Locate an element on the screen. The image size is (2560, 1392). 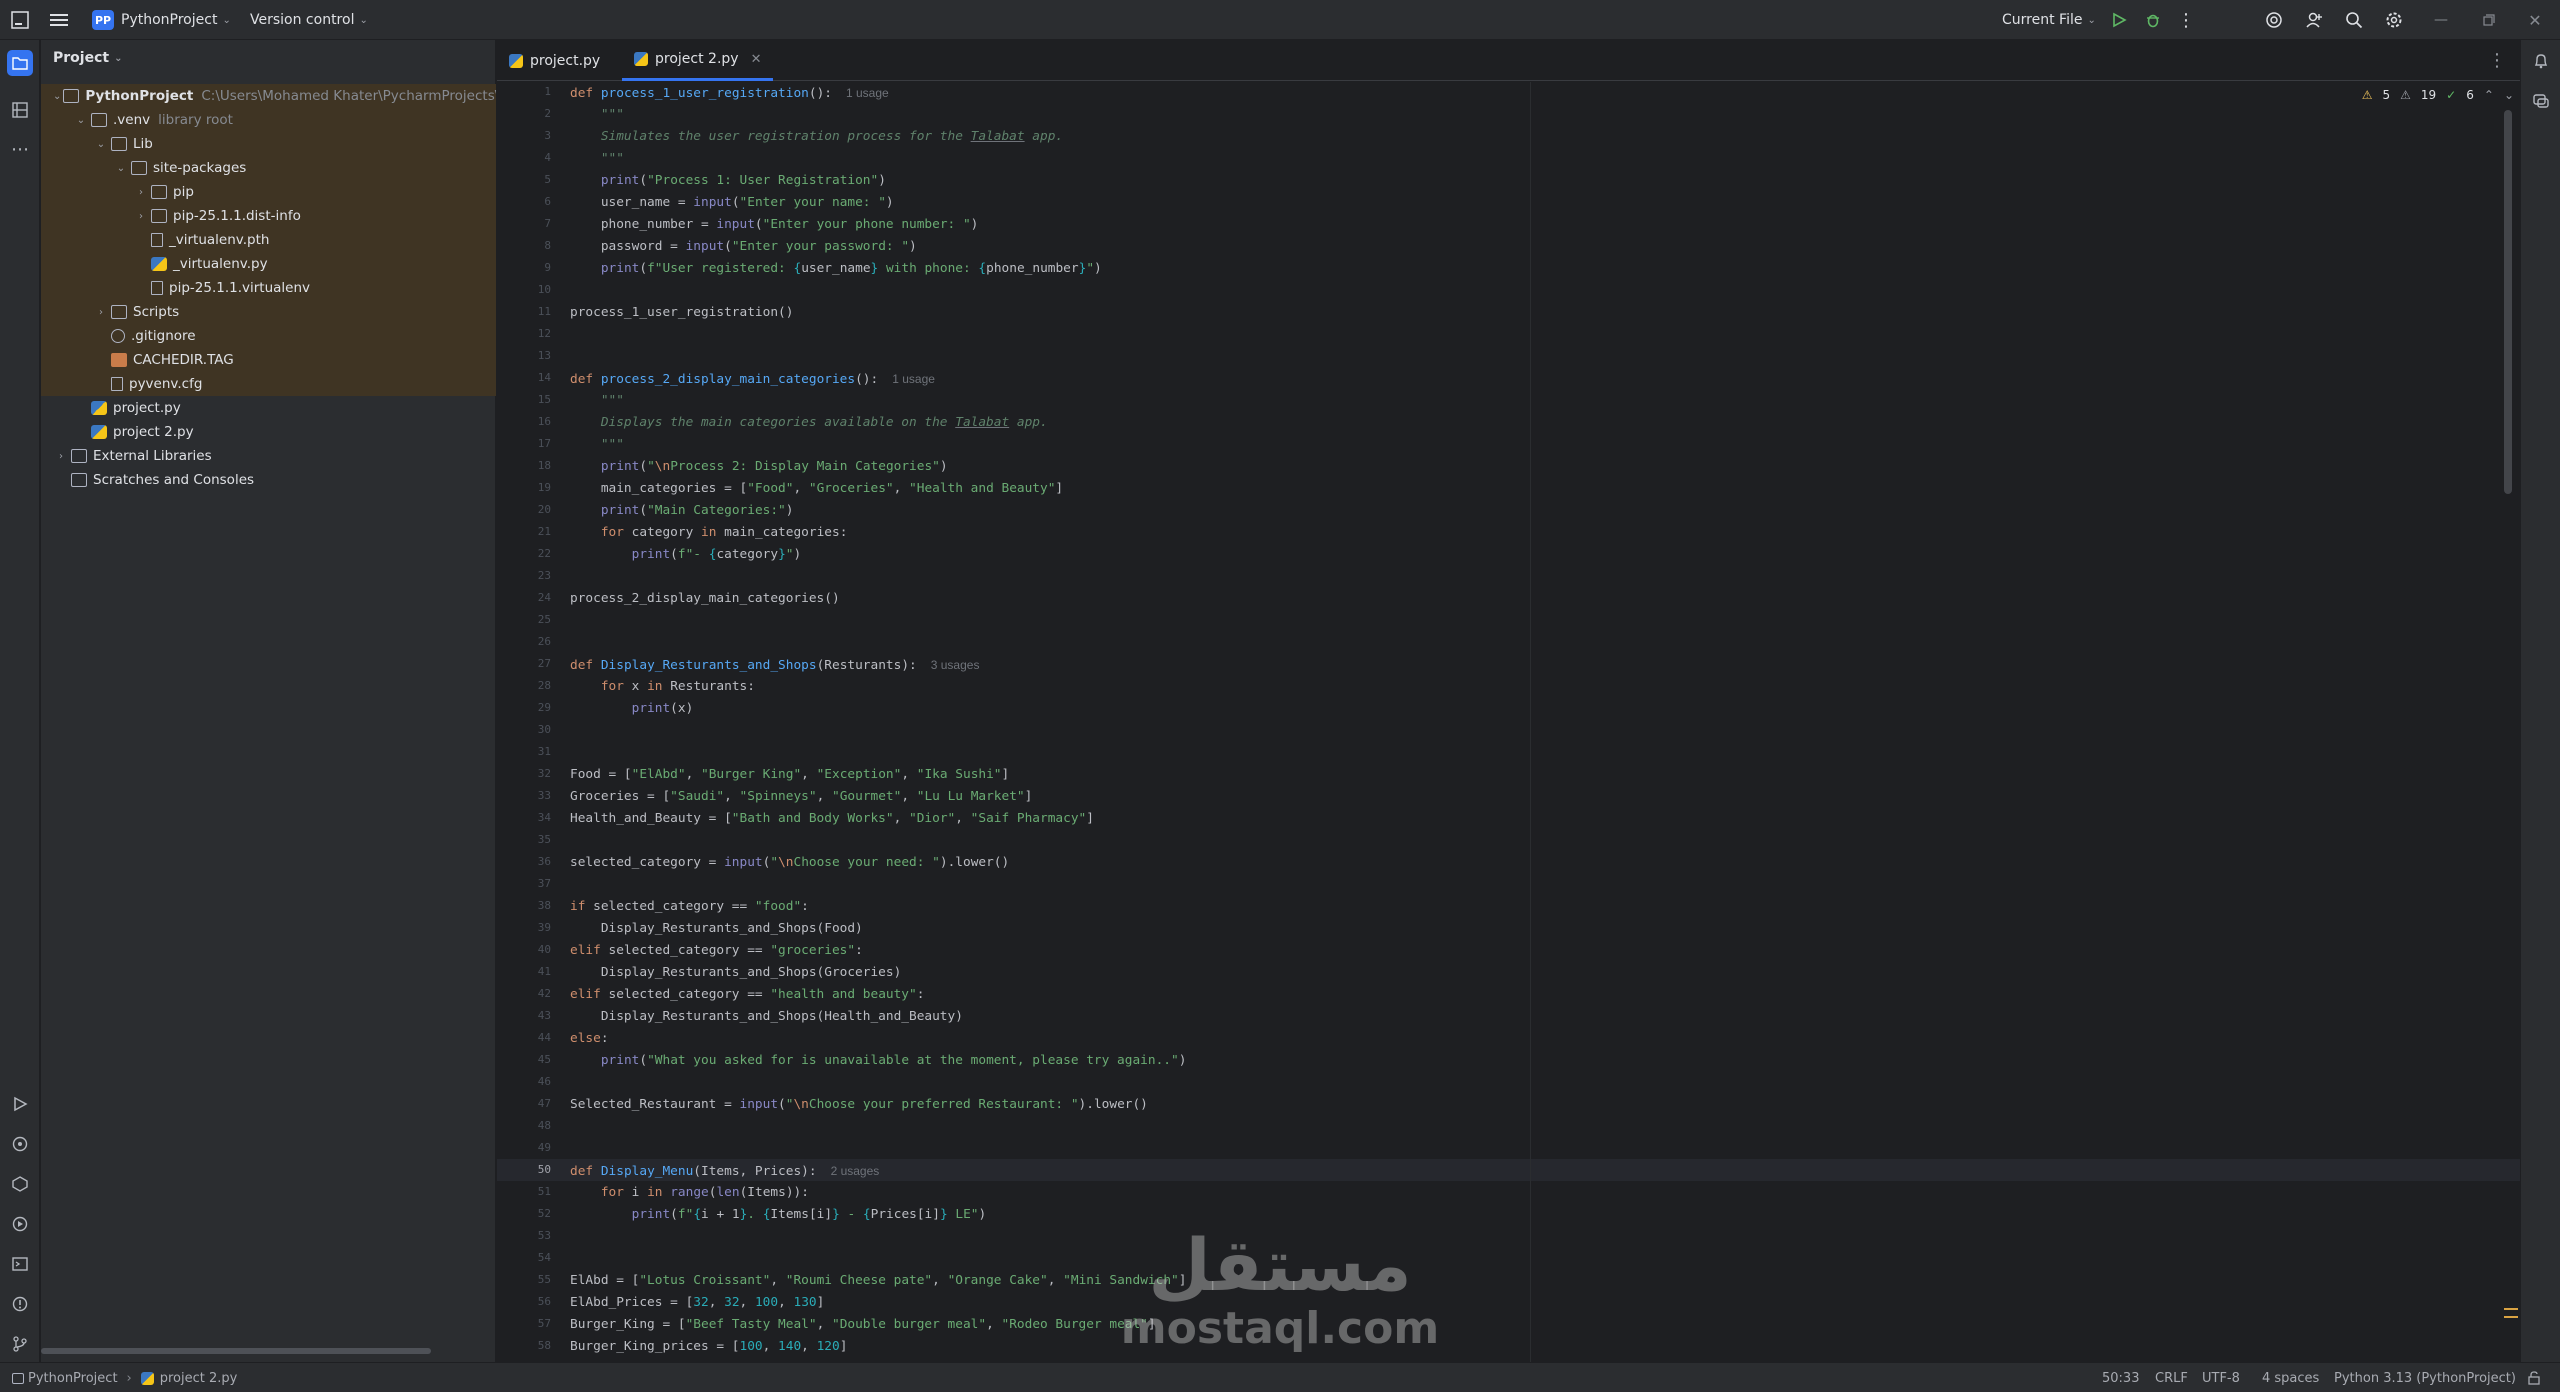
inspection-widget: ⚠ 5 ⚠ 19 ✓ 6 ⌃ ⌄ is located at coordinates (2438, 95).